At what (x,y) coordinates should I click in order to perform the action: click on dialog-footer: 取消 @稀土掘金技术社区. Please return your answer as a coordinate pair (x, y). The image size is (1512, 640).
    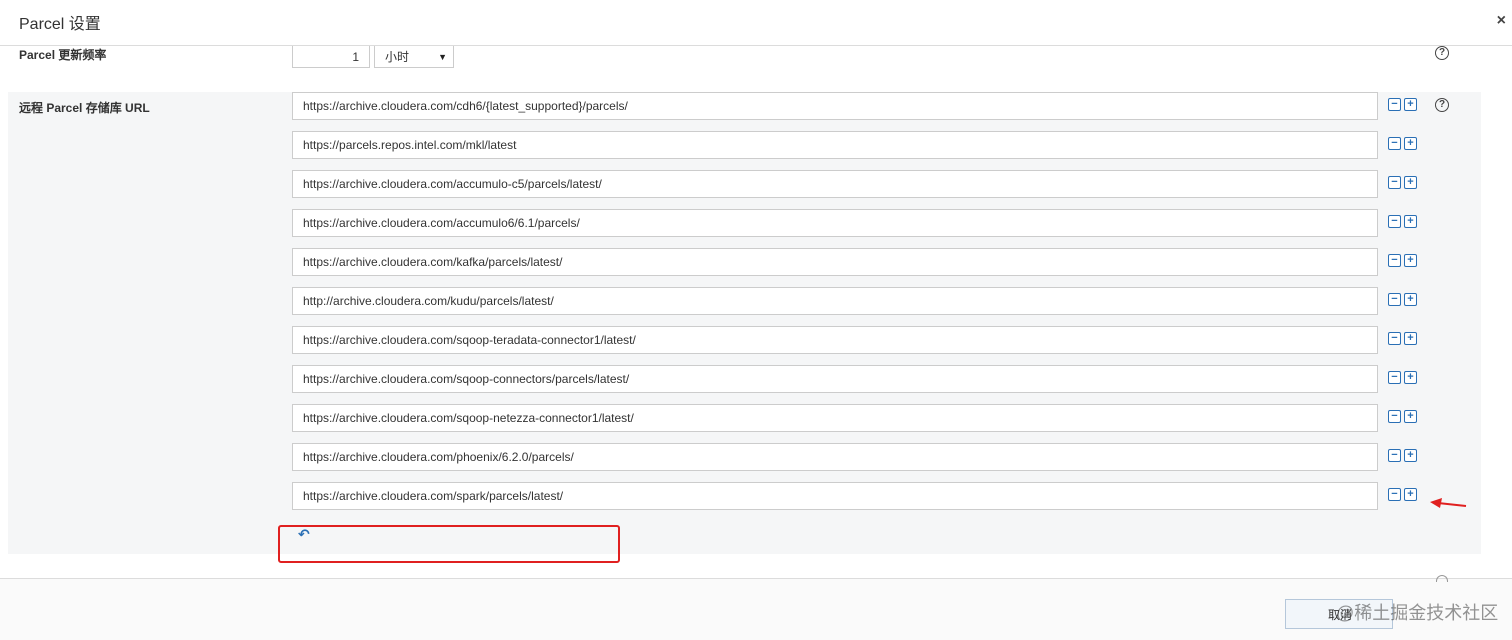
    Looking at the image, I should click on (756, 607).